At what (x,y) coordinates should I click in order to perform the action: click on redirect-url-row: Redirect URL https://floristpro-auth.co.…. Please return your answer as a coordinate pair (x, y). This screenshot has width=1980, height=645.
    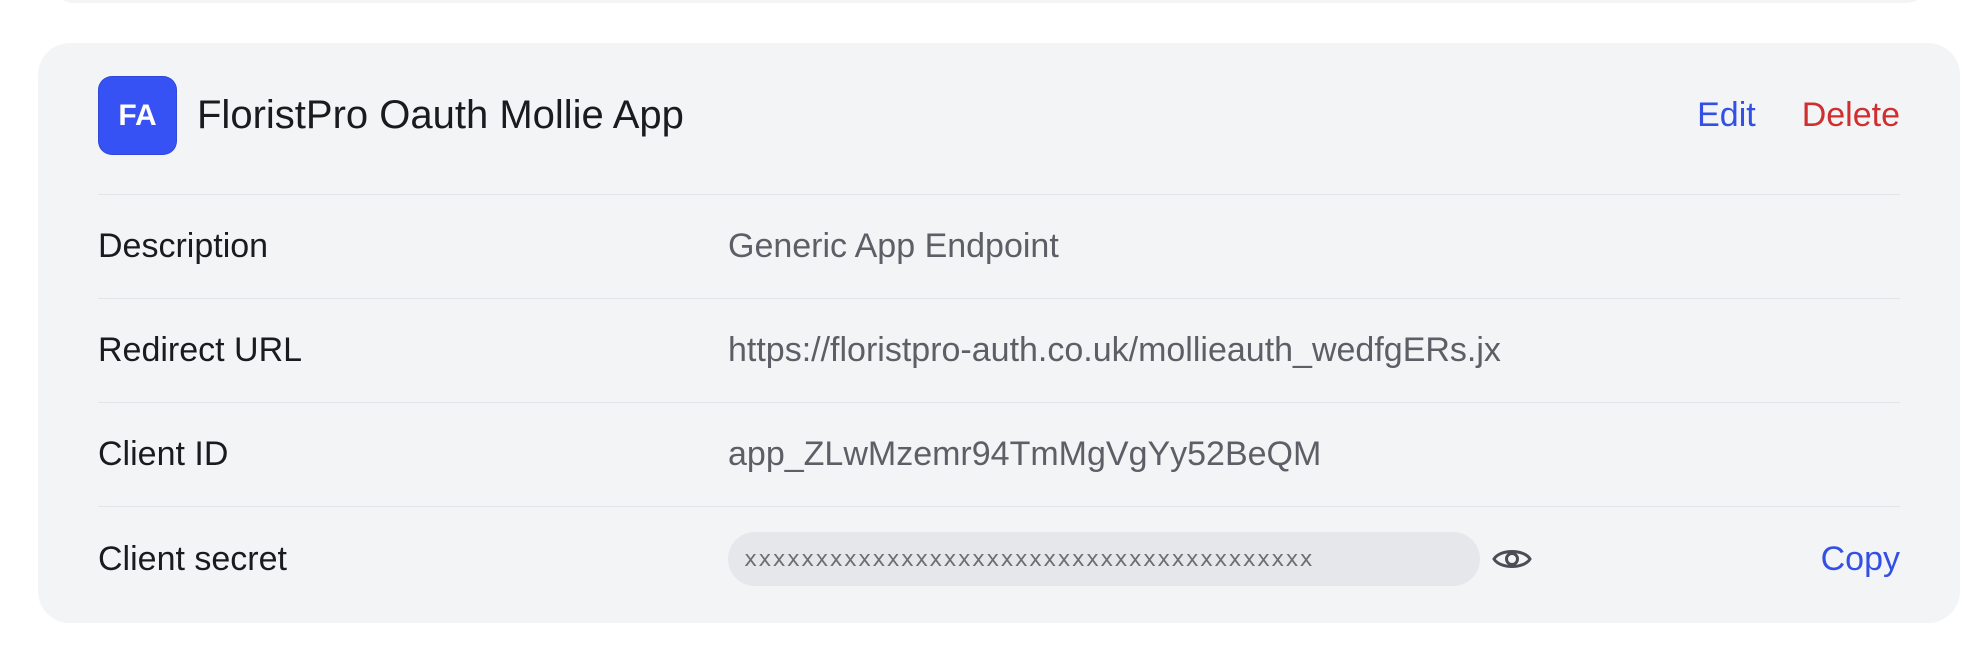
    Looking at the image, I should click on (999, 351).